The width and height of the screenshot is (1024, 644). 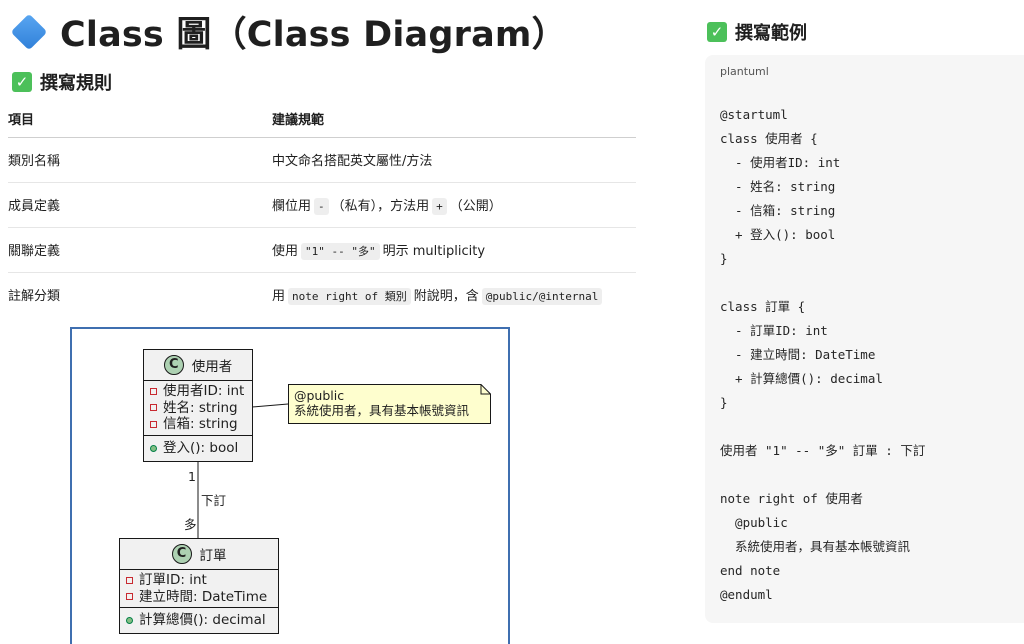 I want to click on field-row: 信箱: string, so click(x=198, y=424).